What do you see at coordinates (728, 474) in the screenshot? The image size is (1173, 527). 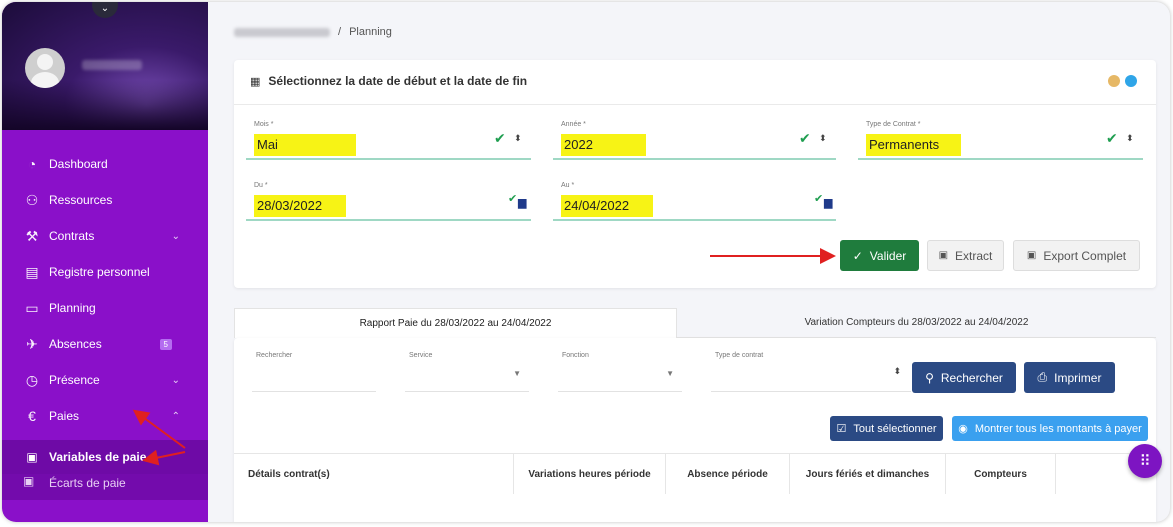 I see `column-header: Absence période` at bounding box center [728, 474].